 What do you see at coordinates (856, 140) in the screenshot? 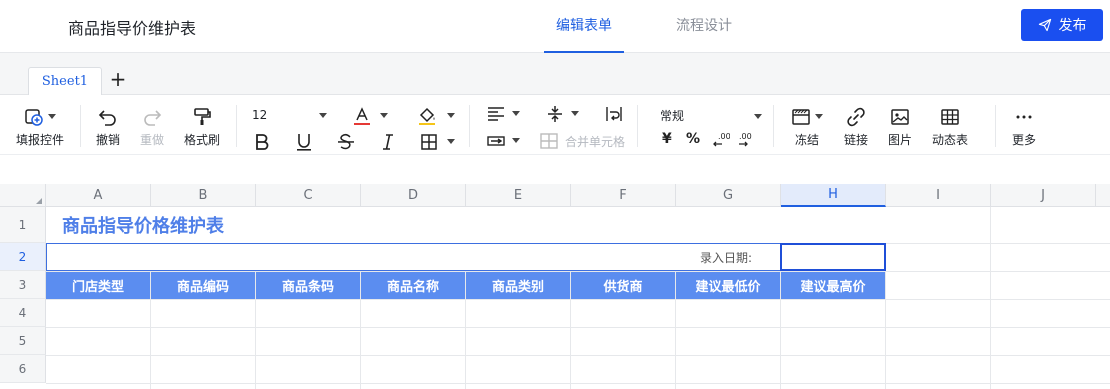
I see `link-label: 链接` at bounding box center [856, 140].